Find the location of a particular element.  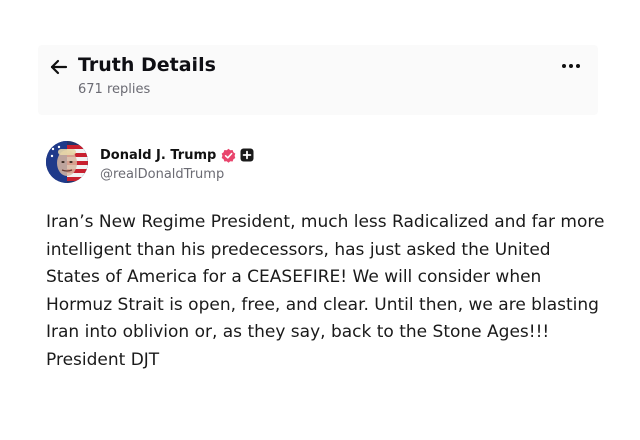

back-button is located at coordinates (59, 67).